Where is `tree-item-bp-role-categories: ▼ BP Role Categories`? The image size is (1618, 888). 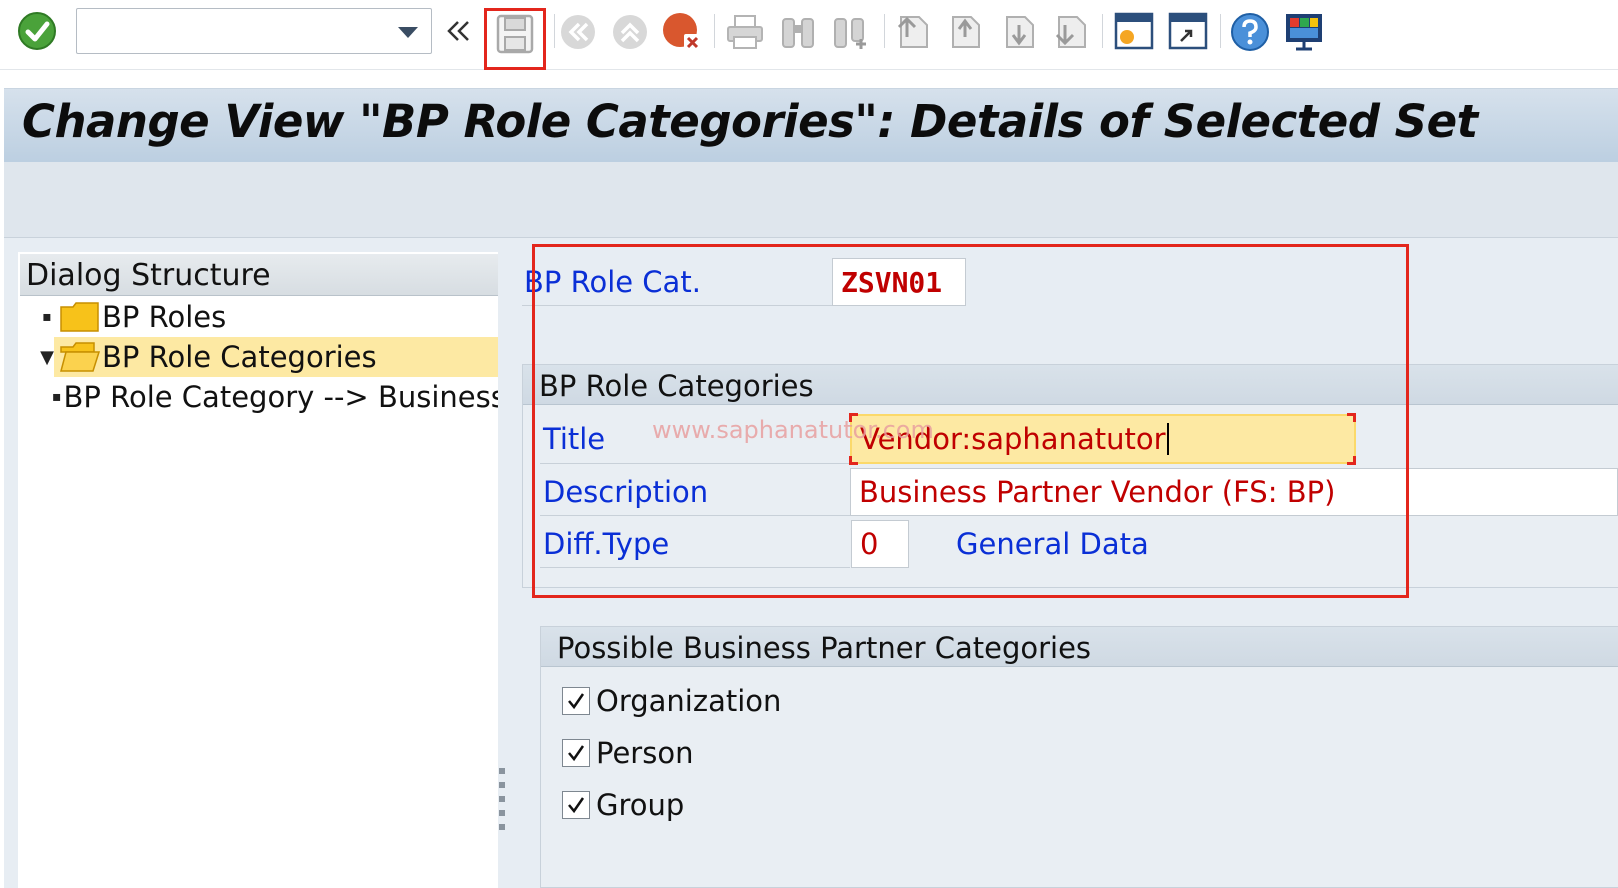
tree-item-bp-role-categories: ▼ BP Role Categories is located at coordinates (267, 357).